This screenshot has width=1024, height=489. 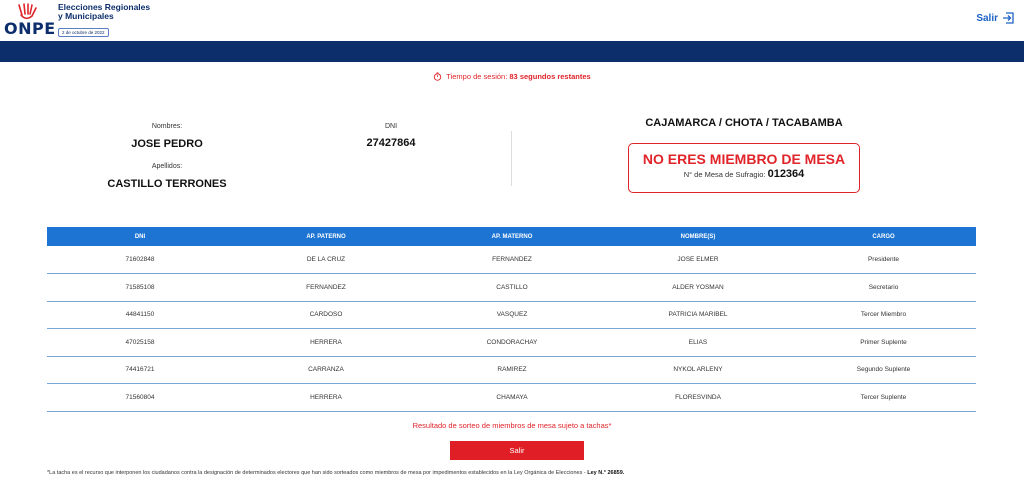 I want to click on cell-nombres: JOSE ELMER, so click(x=698, y=260).